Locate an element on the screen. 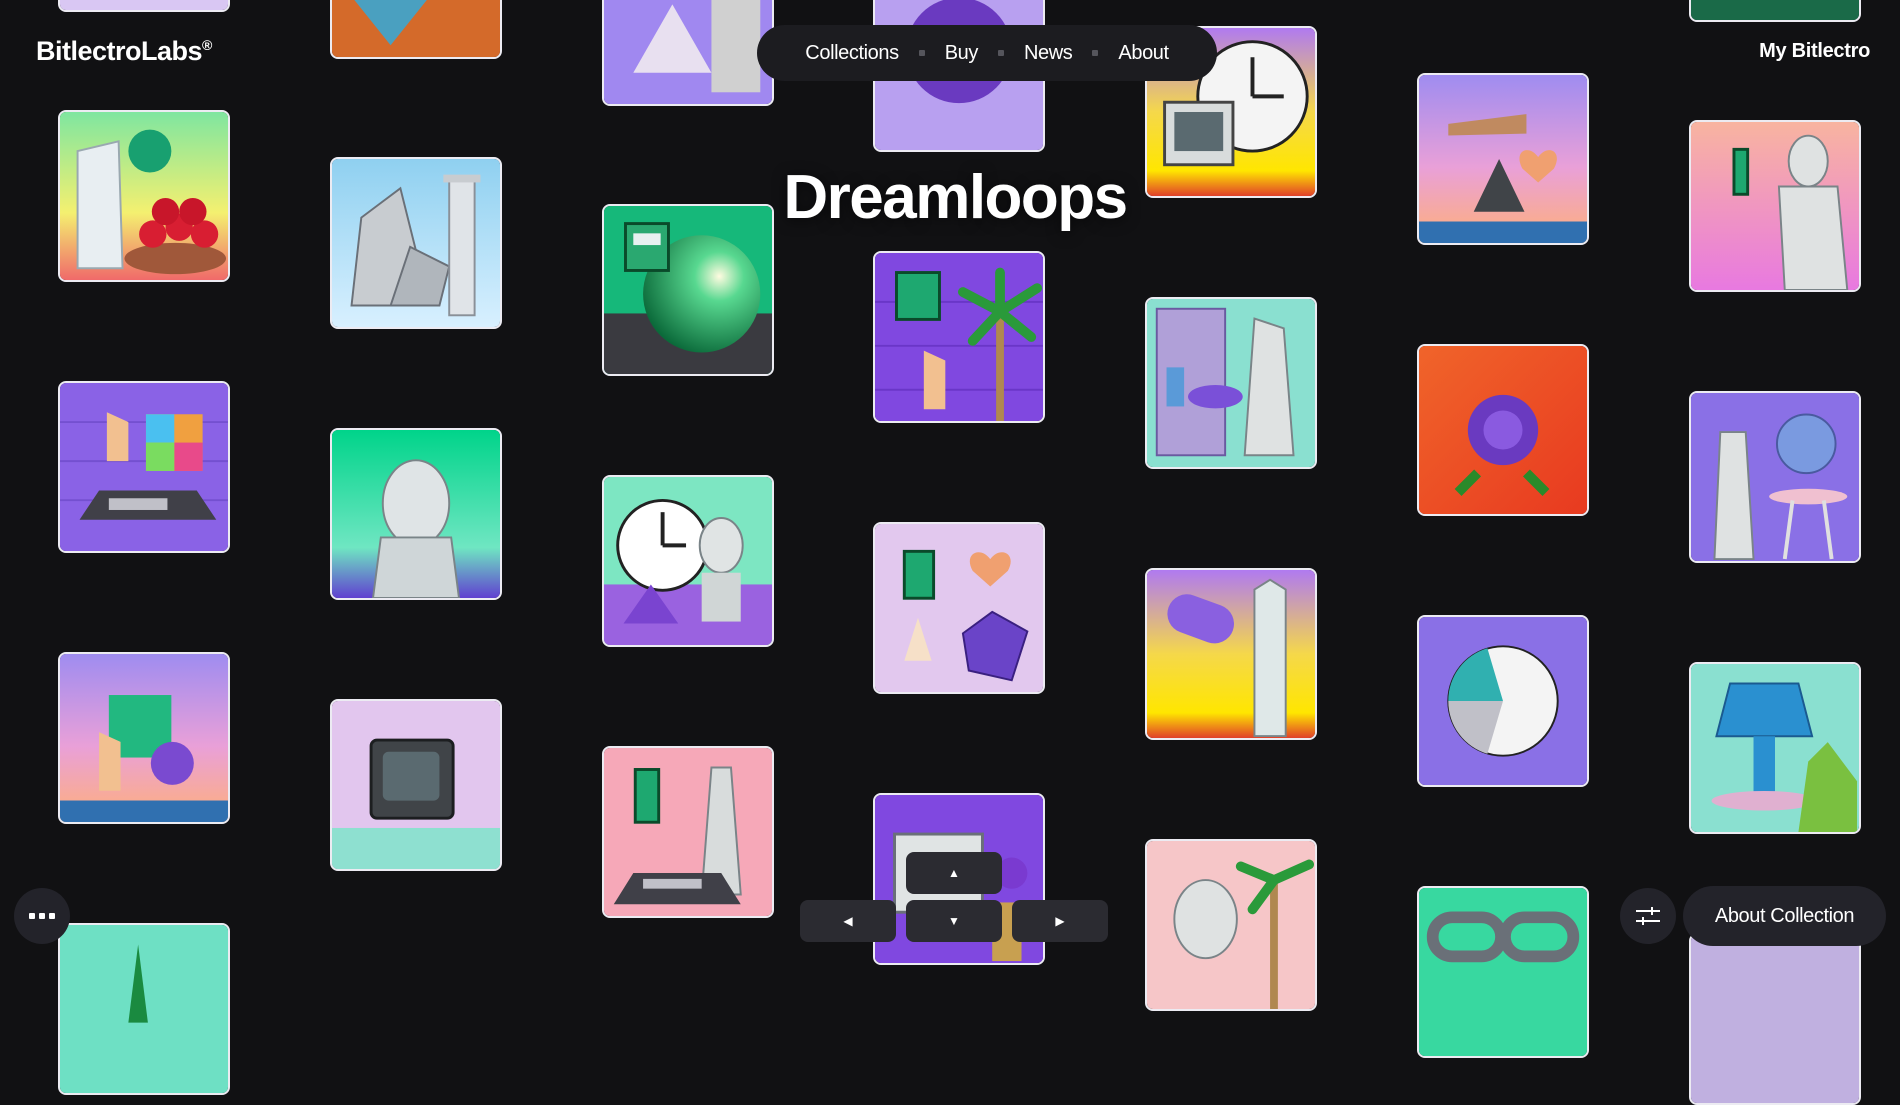  brand-name: BitlectroLabs is located at coordinates (119, 51).